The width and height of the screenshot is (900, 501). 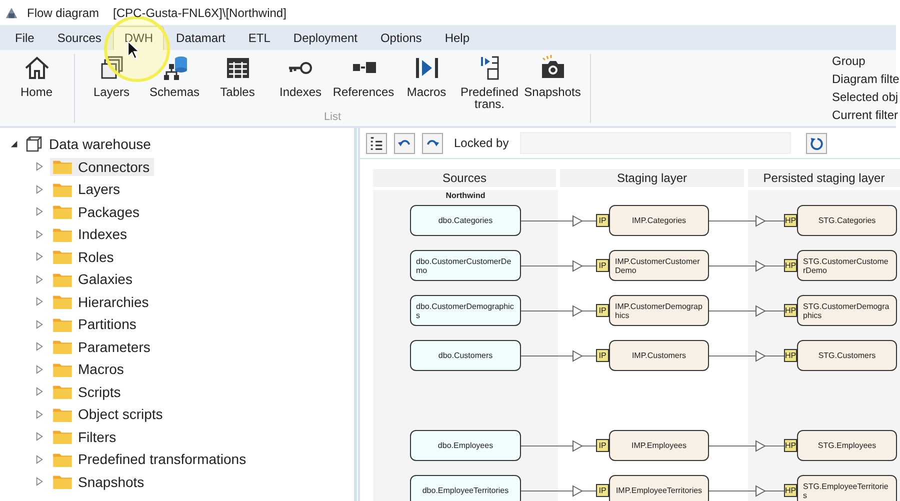 What do you see at coordinates (652, 178) in the screenshot?
I see `column-header: Staging layer` at bounding box center [652, 178].